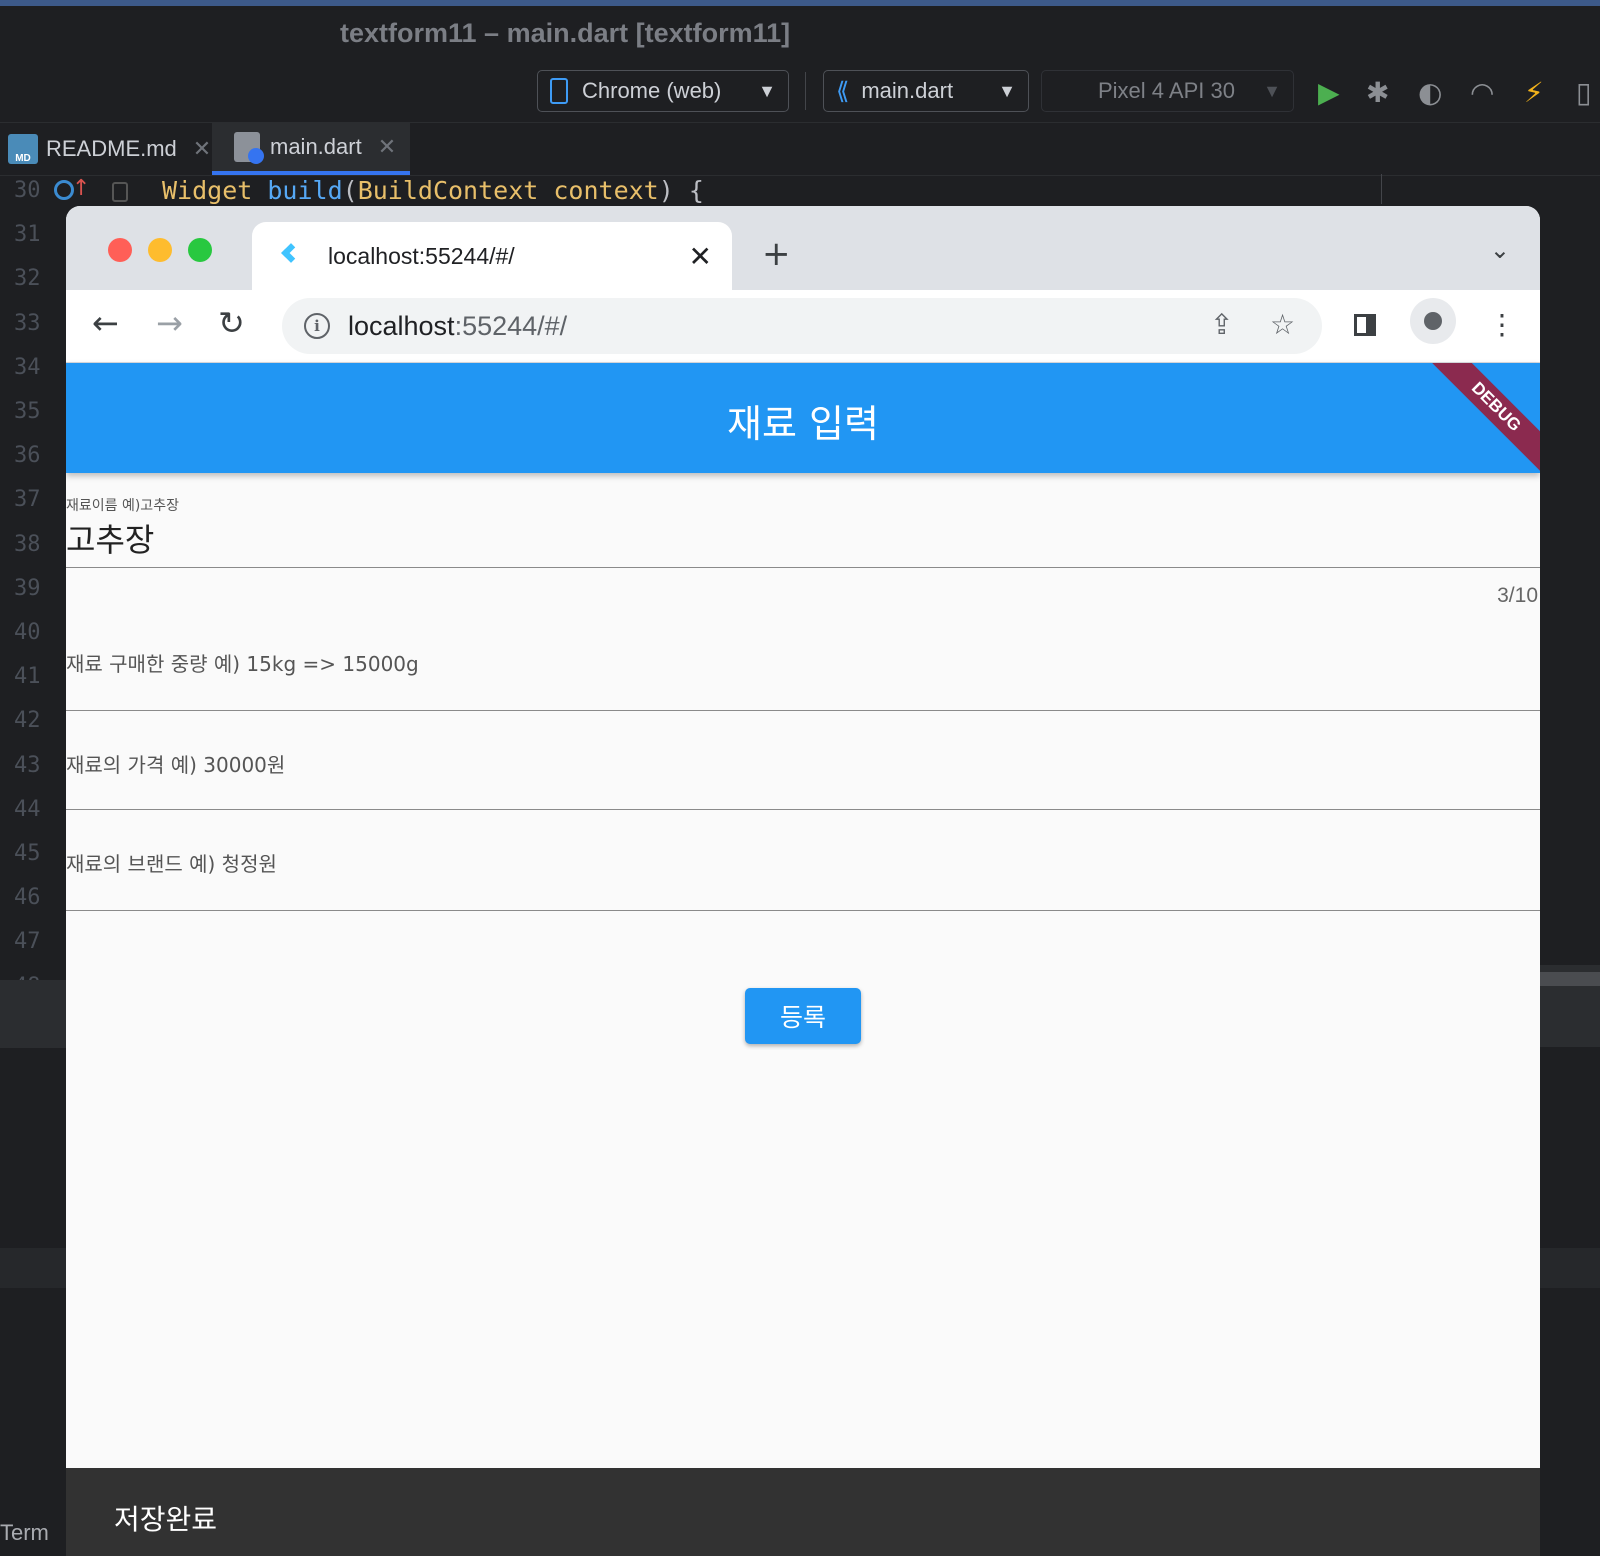 The image size is (1600, 1556). I want to click on override-marker-icon, so click(64, 190).